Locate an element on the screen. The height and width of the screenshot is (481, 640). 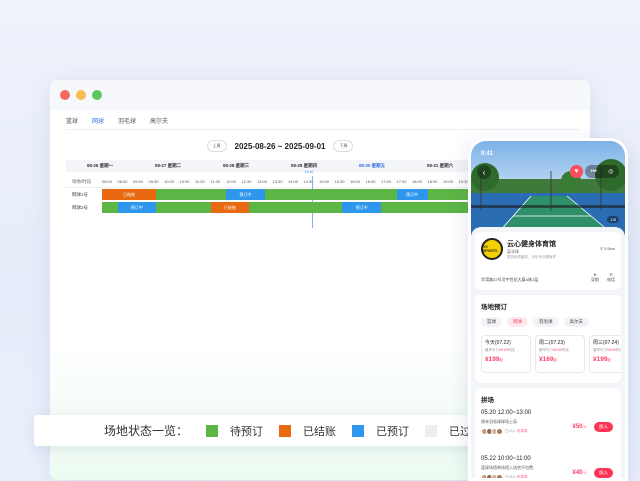
sport-tab: 高尔夫 is located at coordinates (159, 123).